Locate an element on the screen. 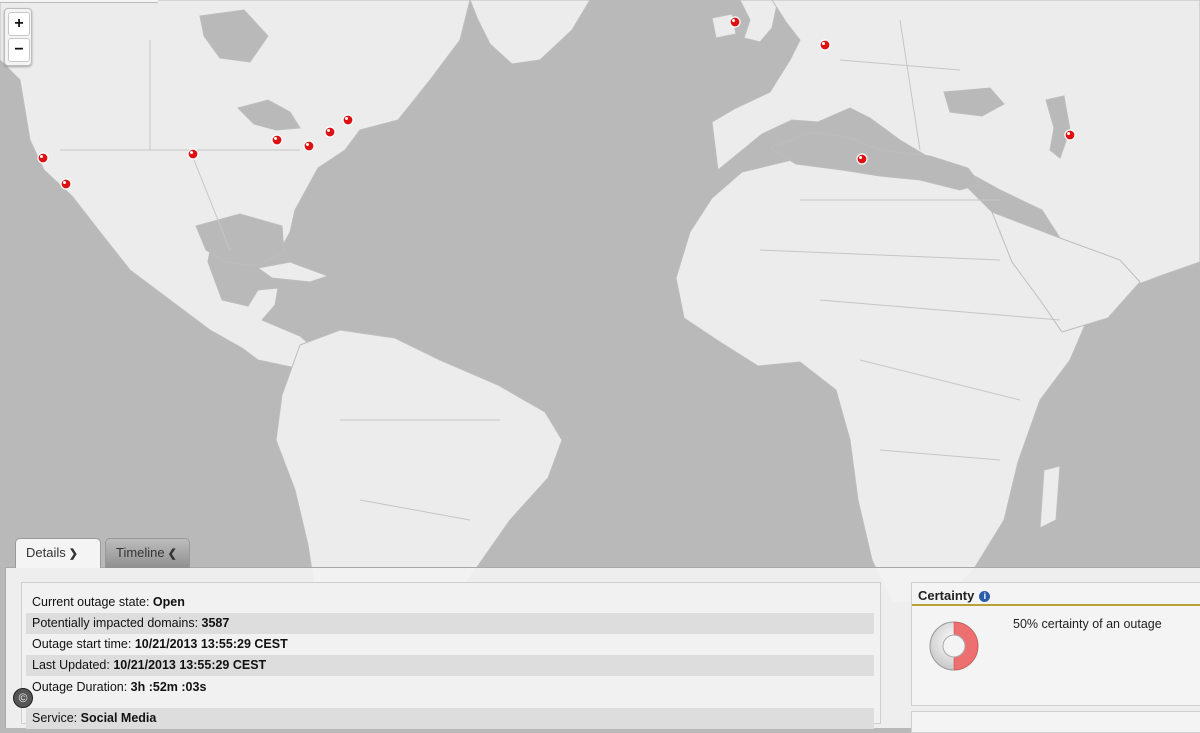 The width and height of the screenshot is (1200, 733). tab-details-label: Details is located at coordinates (46, 552).